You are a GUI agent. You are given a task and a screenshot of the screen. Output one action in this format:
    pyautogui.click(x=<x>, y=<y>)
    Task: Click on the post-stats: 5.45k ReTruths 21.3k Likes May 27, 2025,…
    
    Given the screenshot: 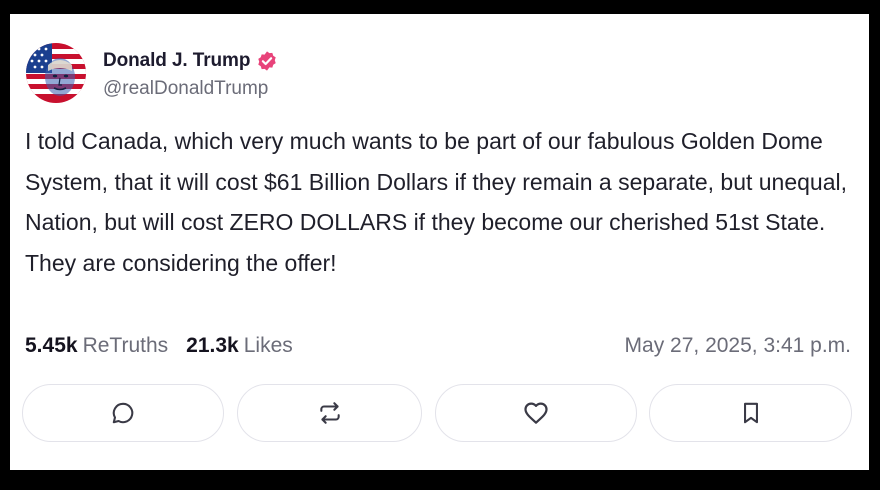 What is the action you would take?
    pyautogui.click(x=438, y=346)
    